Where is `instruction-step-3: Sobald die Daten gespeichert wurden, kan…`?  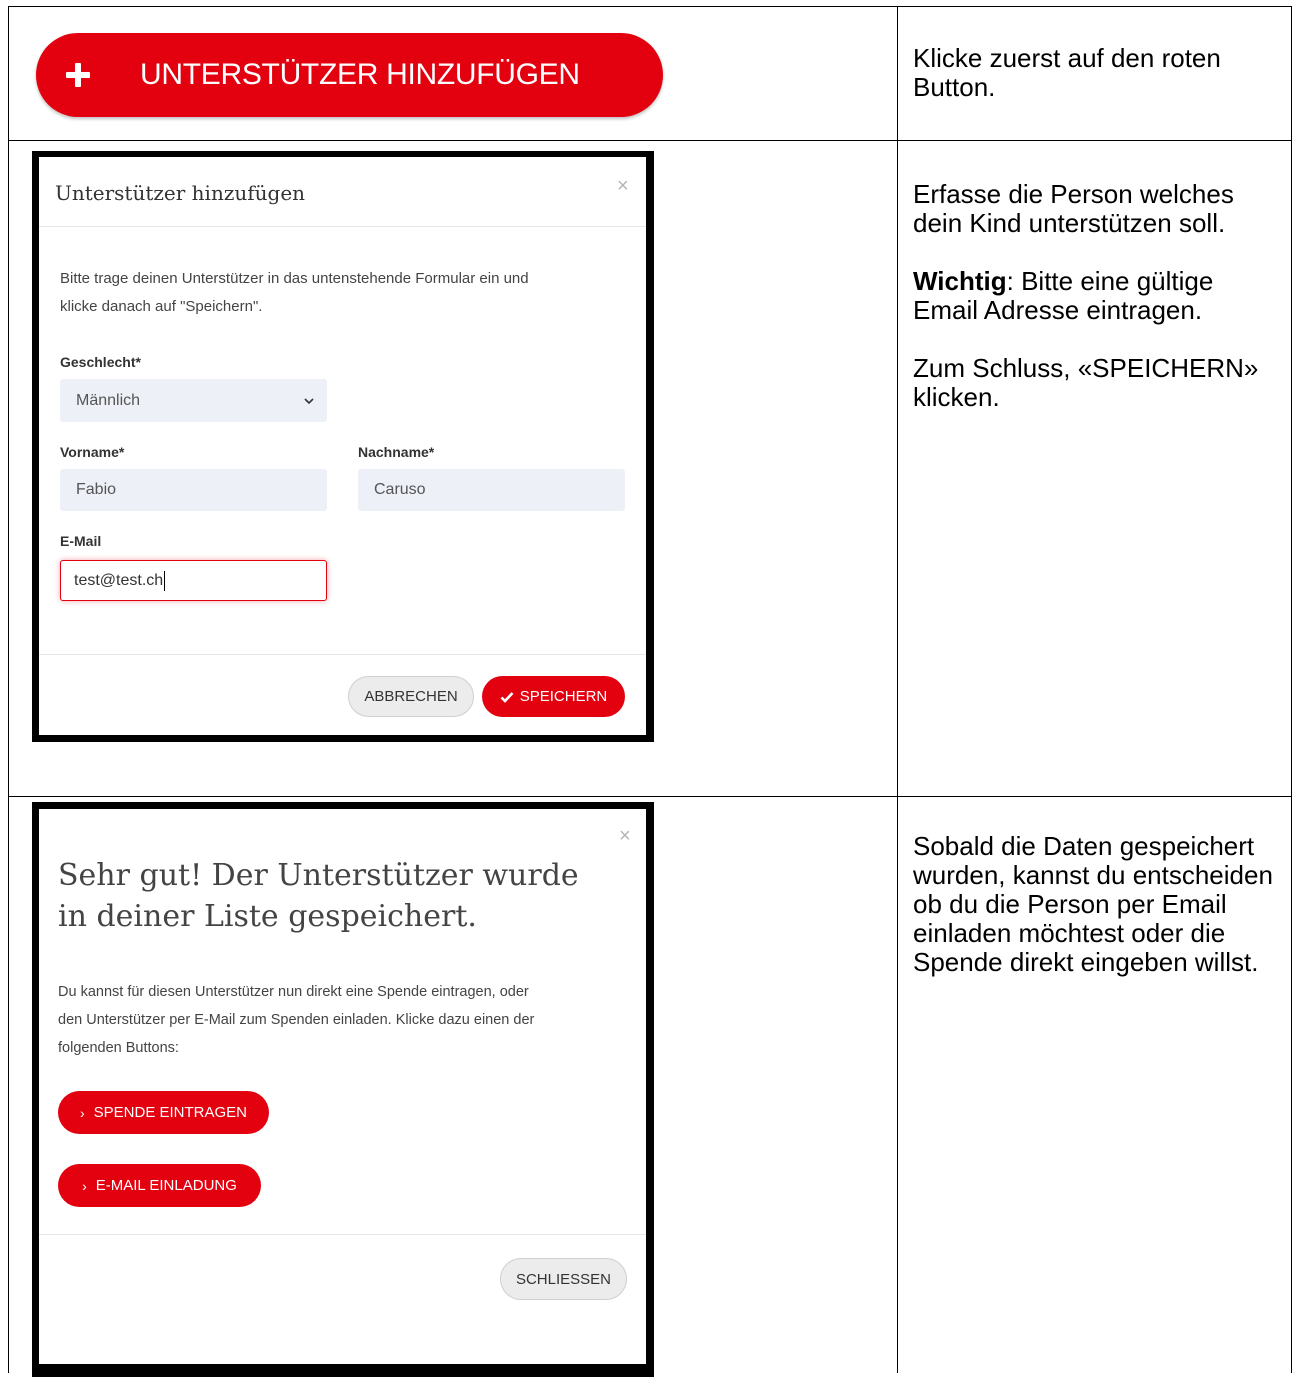
instruction-step-3: Sobald die Daten gespeichert wurden, kan… is located at coordinates (1098, 904).